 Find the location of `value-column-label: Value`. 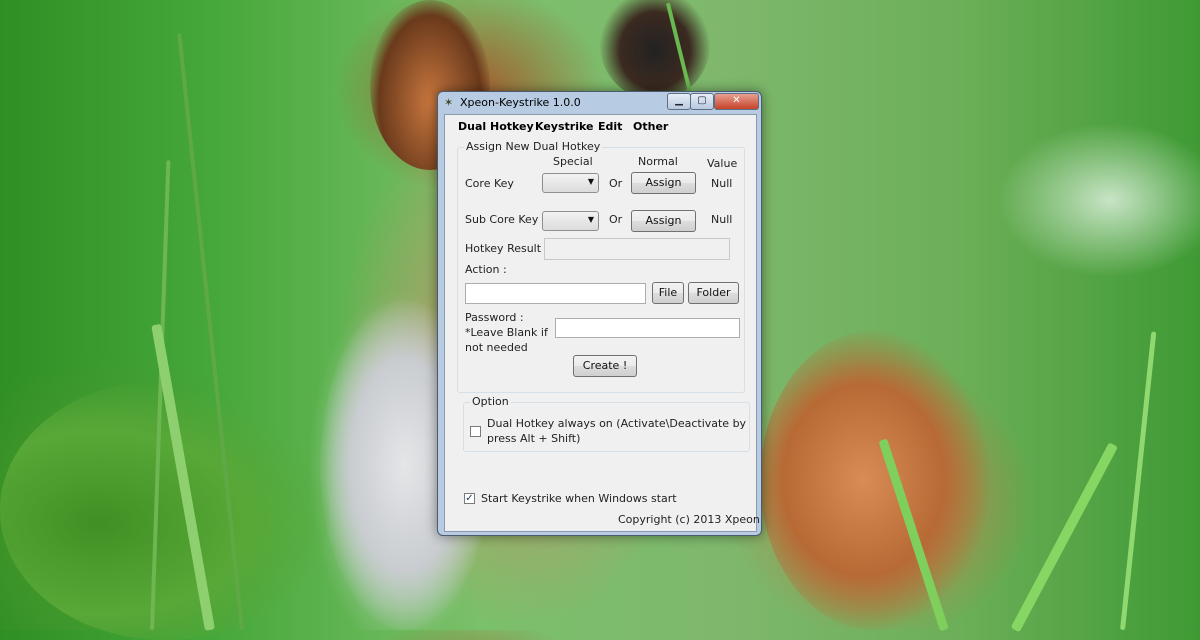

value-column-label: Value is located at coordinates (722, 163).